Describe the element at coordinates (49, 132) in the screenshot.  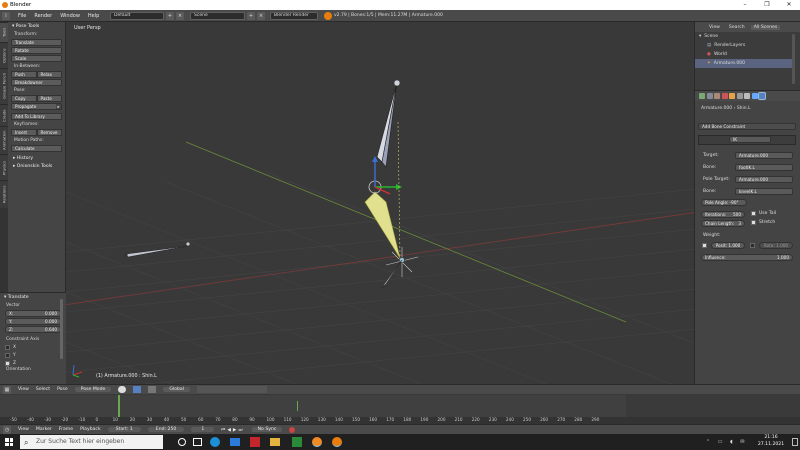
I see `remove-keyframe-button: Remove` at that location.